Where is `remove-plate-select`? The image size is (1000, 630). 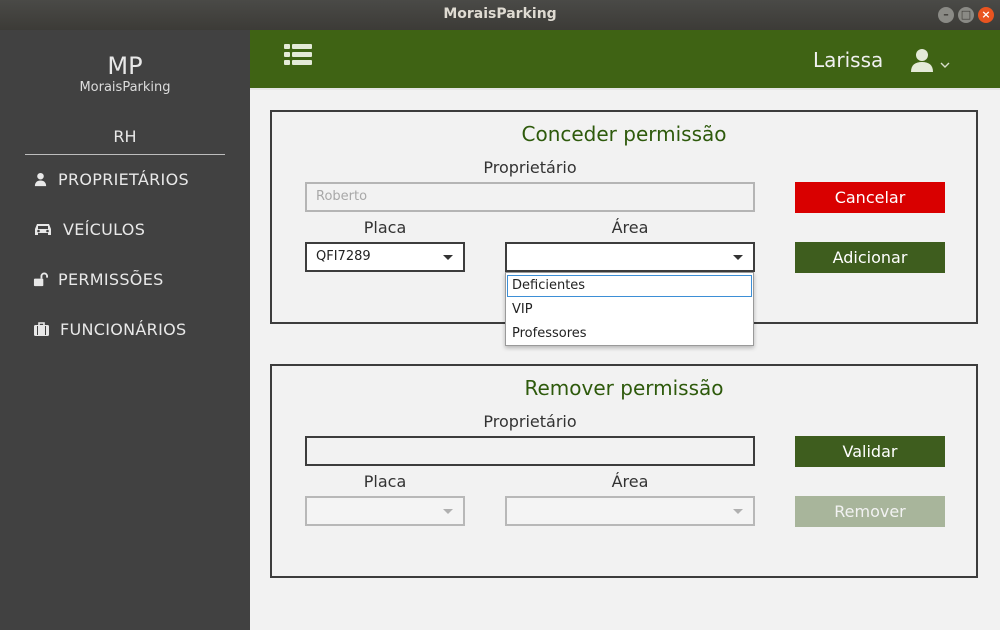
remove-plate-select is located at coordinates (385, 511).